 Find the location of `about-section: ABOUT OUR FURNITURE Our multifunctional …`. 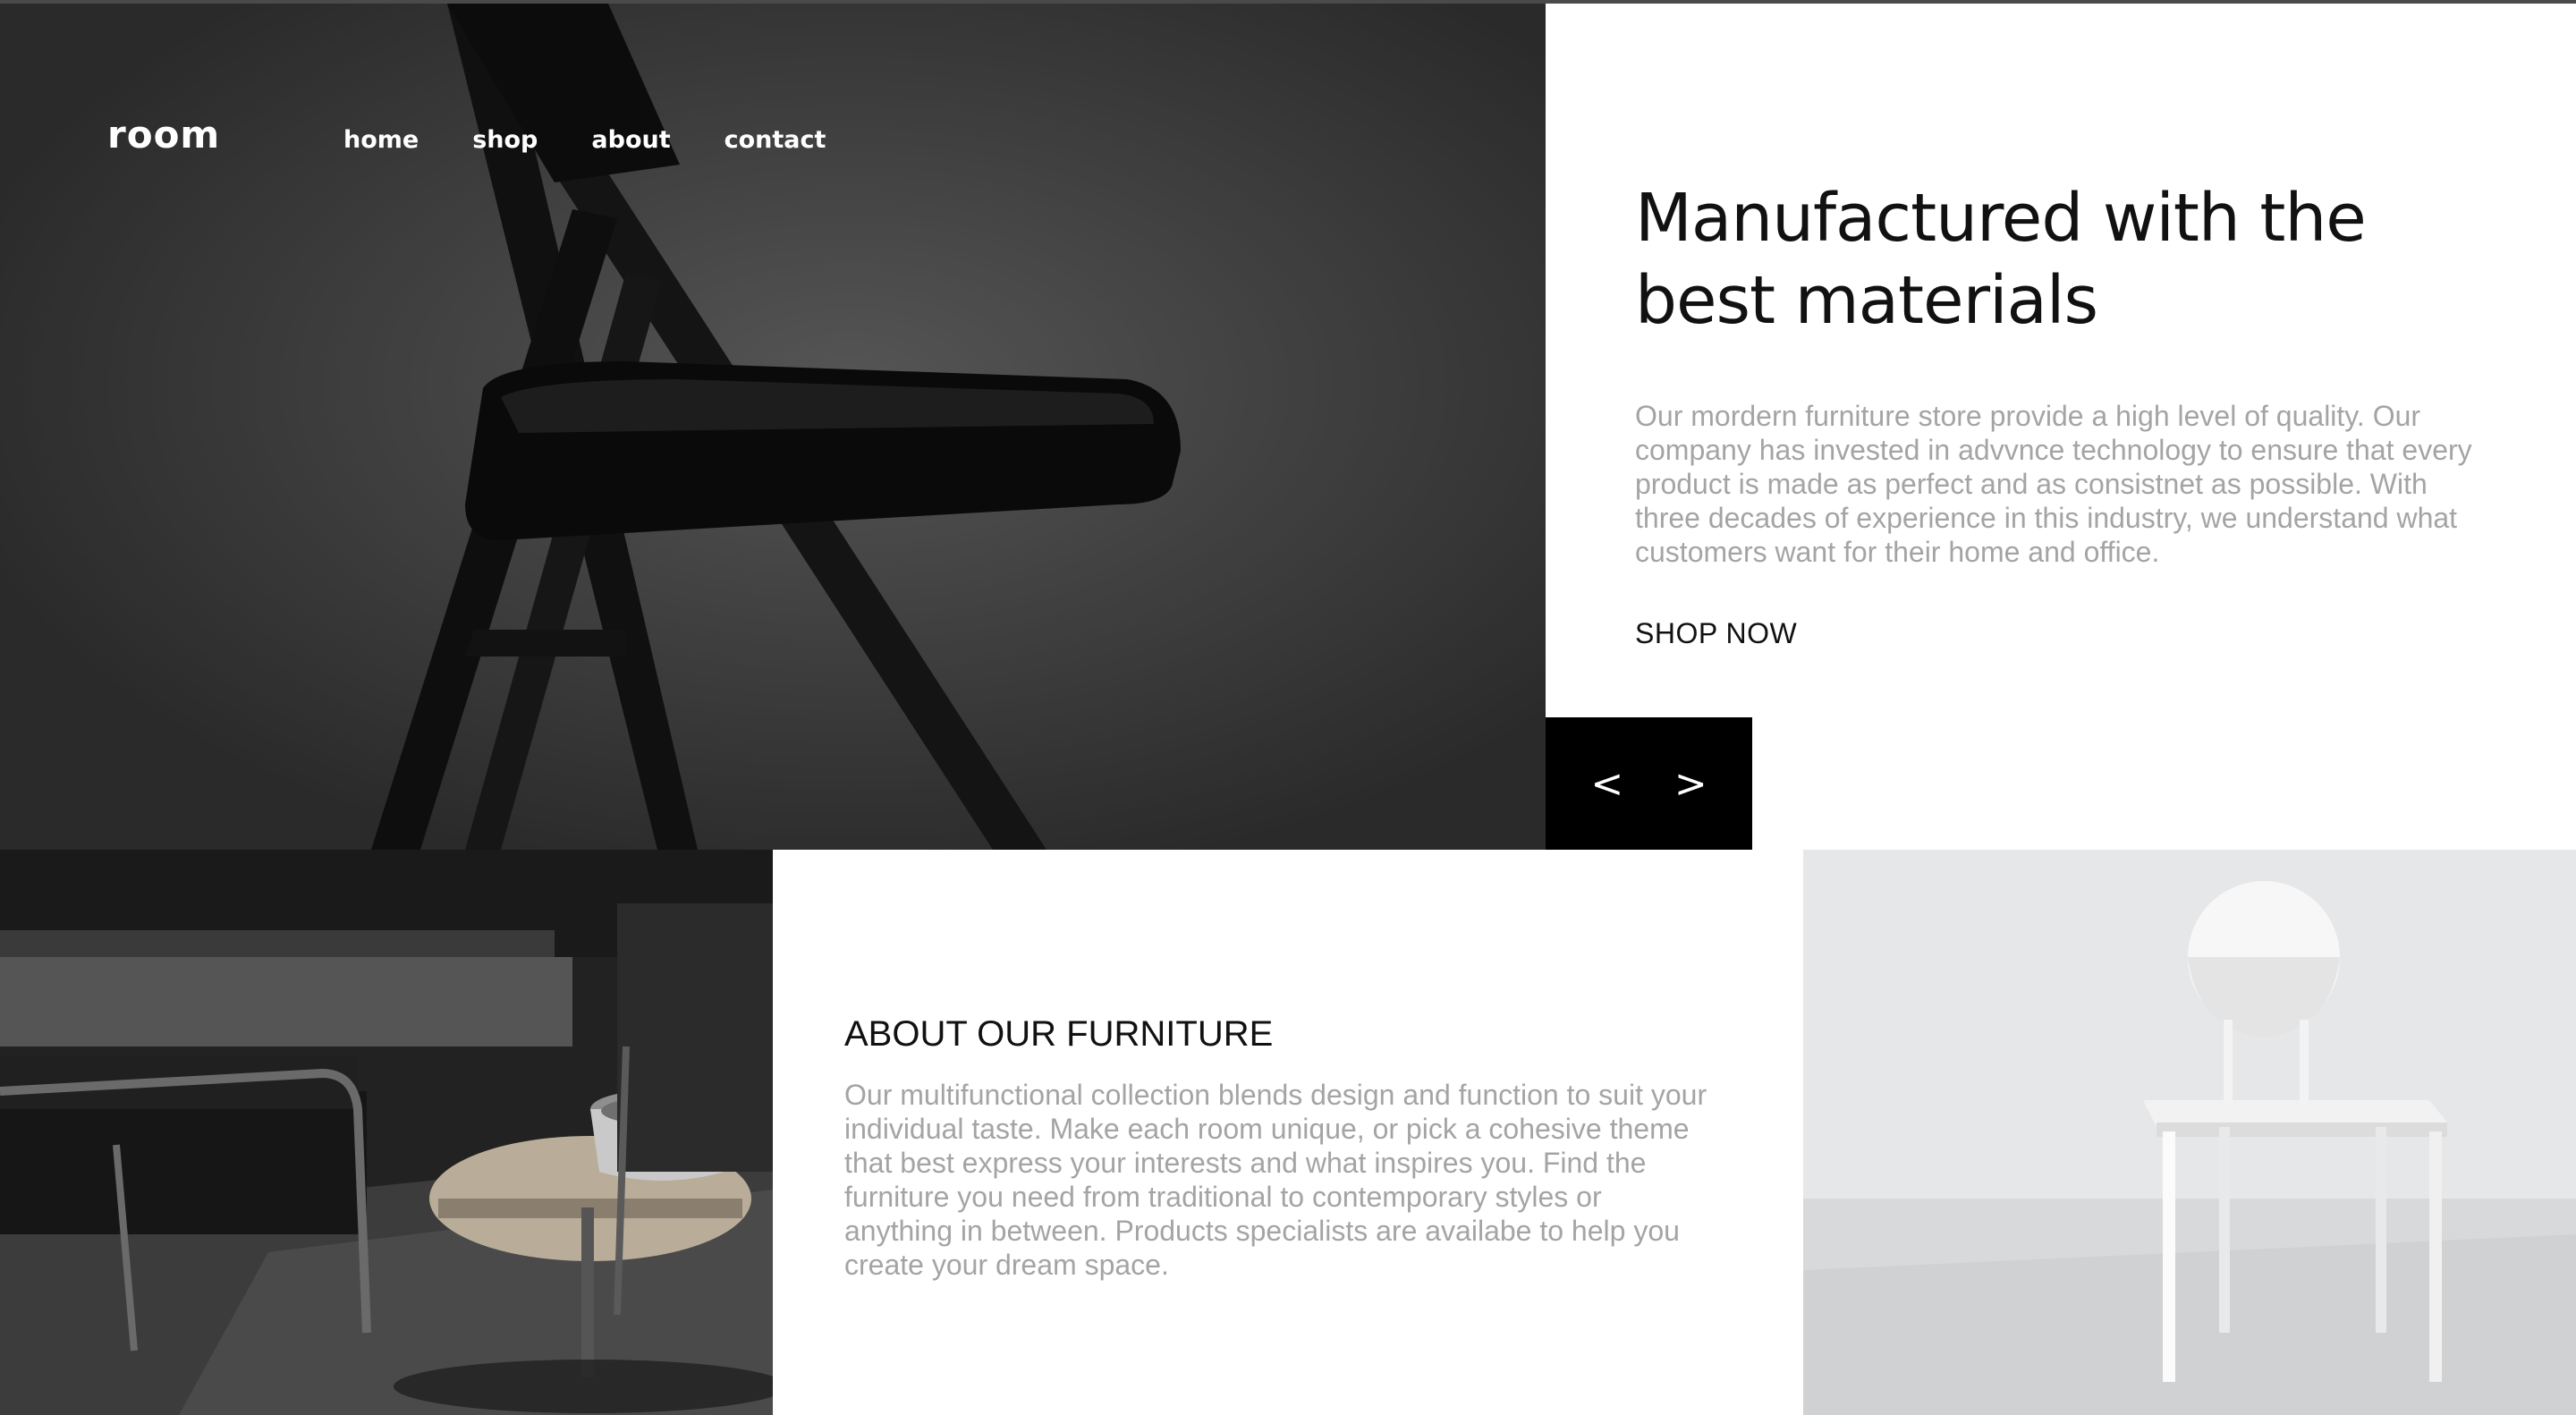

about-section: ABOUT OUR FURNITURE Our multifunctional … is located at coordinates (1282, 1148).